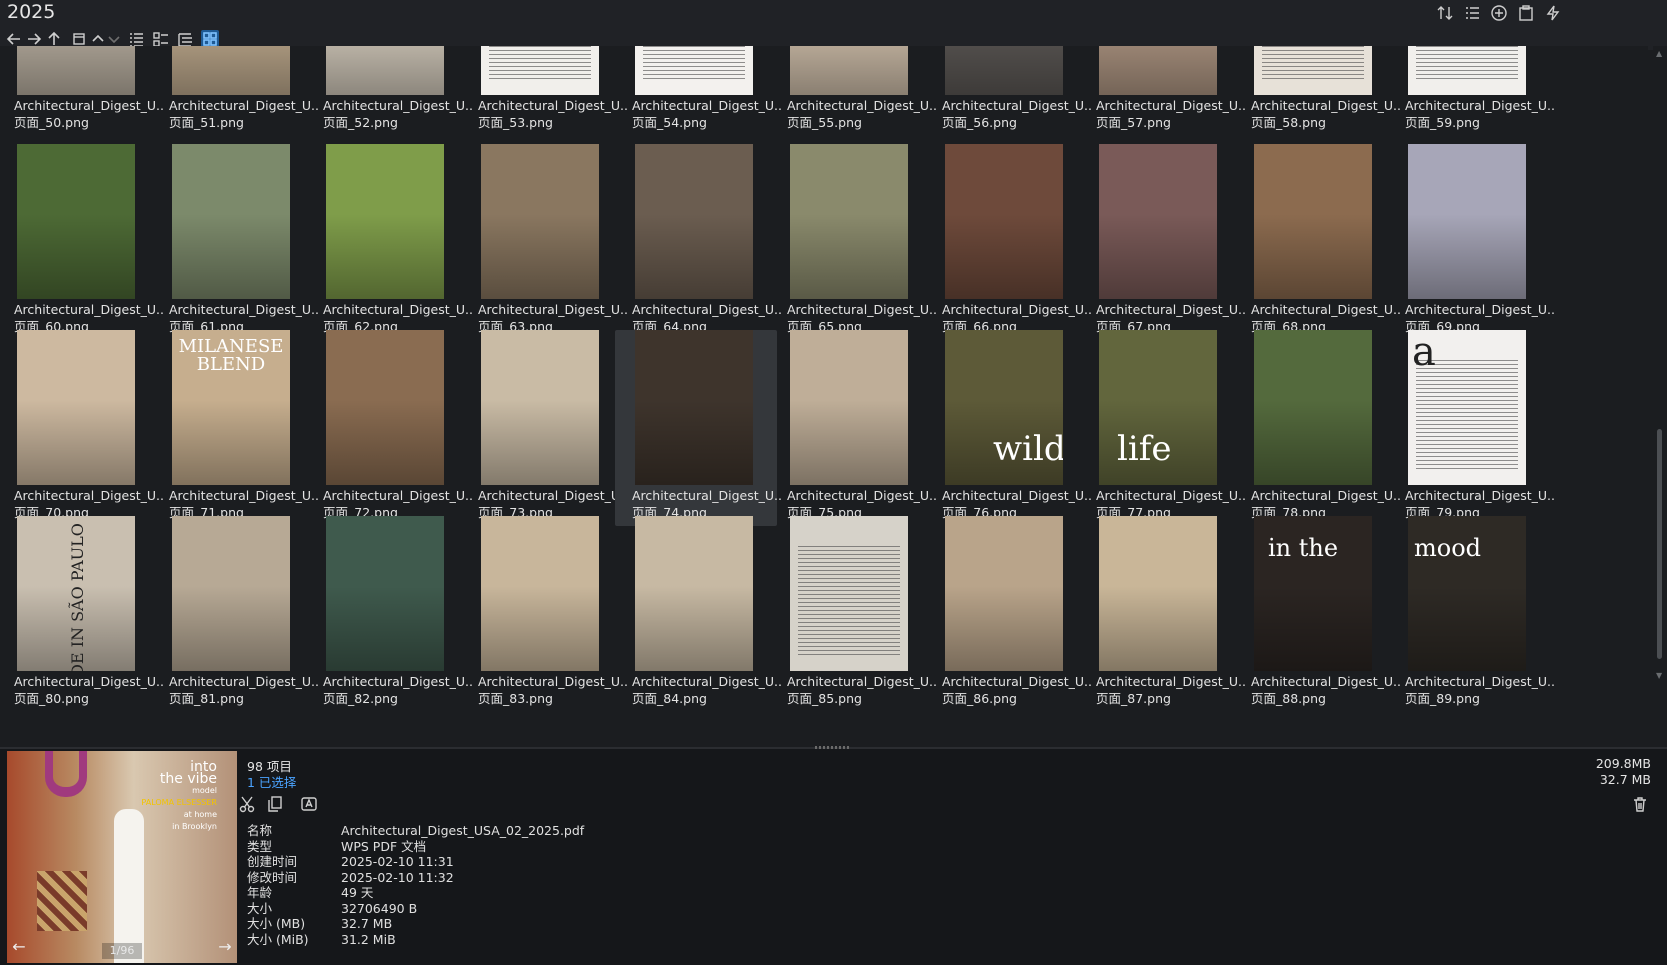 Image resolution: width=1667 pixels, height=965 pixels. I want to click on scroll-up-icon: ▲, so click(1660, 54).